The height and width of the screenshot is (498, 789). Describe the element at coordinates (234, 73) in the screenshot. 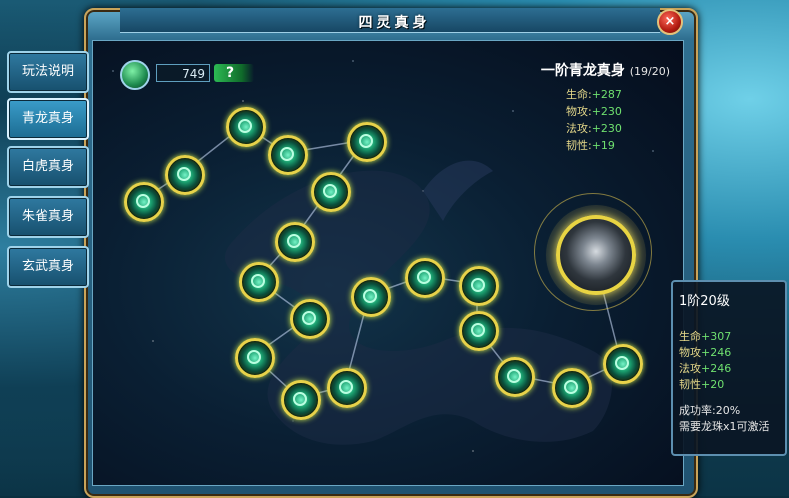

I see `help-button: ?` at that location.